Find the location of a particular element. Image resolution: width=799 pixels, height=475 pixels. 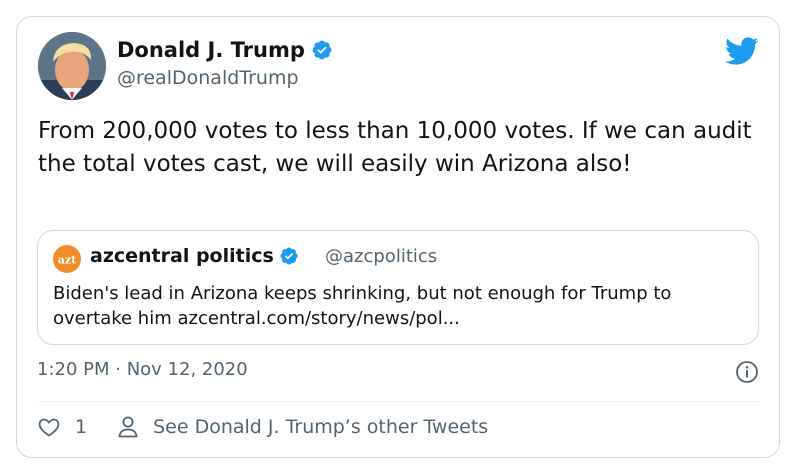

tweet-actions: 1 See Donald J. Trump’s other Tweets is located at coordinates (262, 427).